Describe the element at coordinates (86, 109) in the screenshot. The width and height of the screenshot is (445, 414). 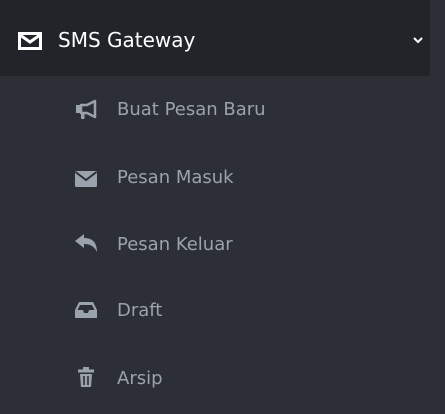
I see `bullhorn-icon` at that location.